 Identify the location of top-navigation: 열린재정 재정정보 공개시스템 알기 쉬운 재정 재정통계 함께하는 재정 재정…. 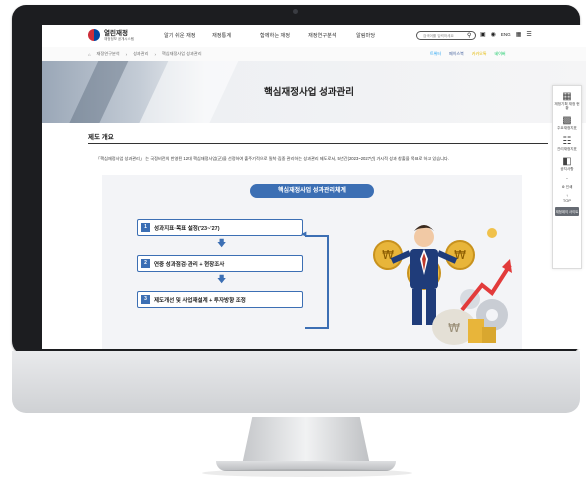
(314, 36).